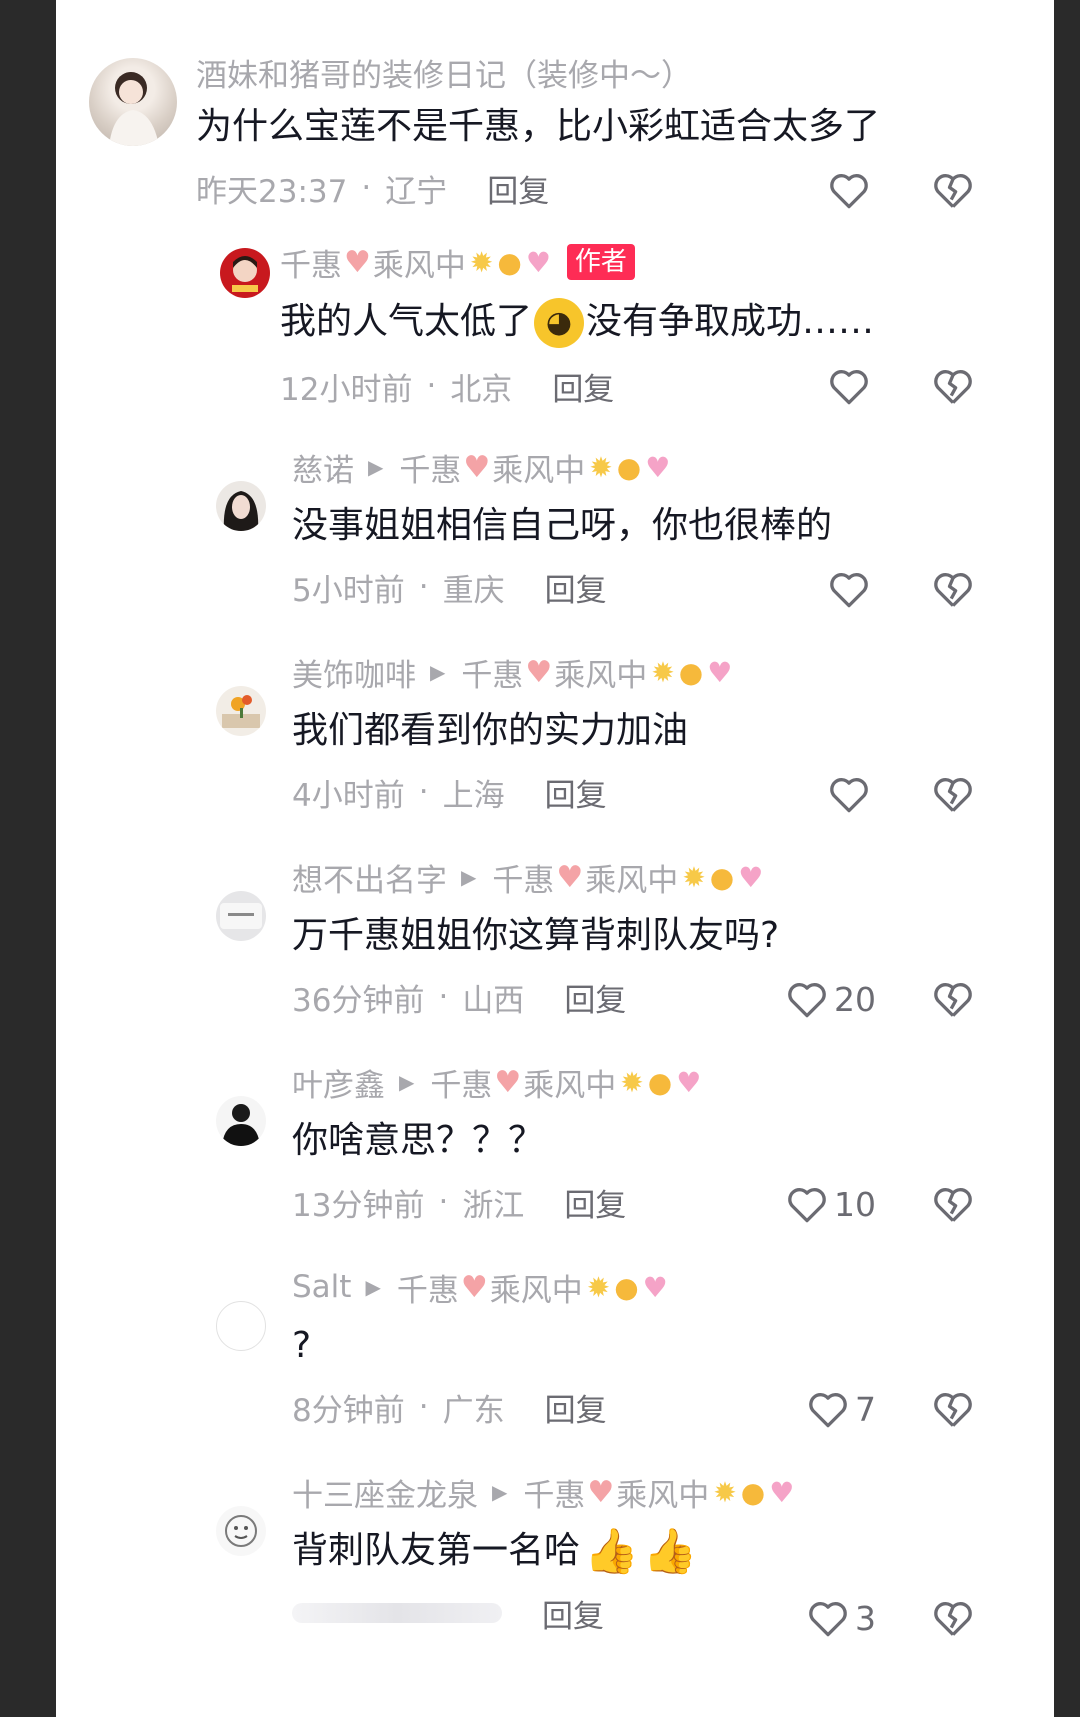 The image size is (1080, 1717). I want to click on comment-username: 千惠 ♥ 乘风中 ✹ ● ♥ 作者, so click(577, 262).